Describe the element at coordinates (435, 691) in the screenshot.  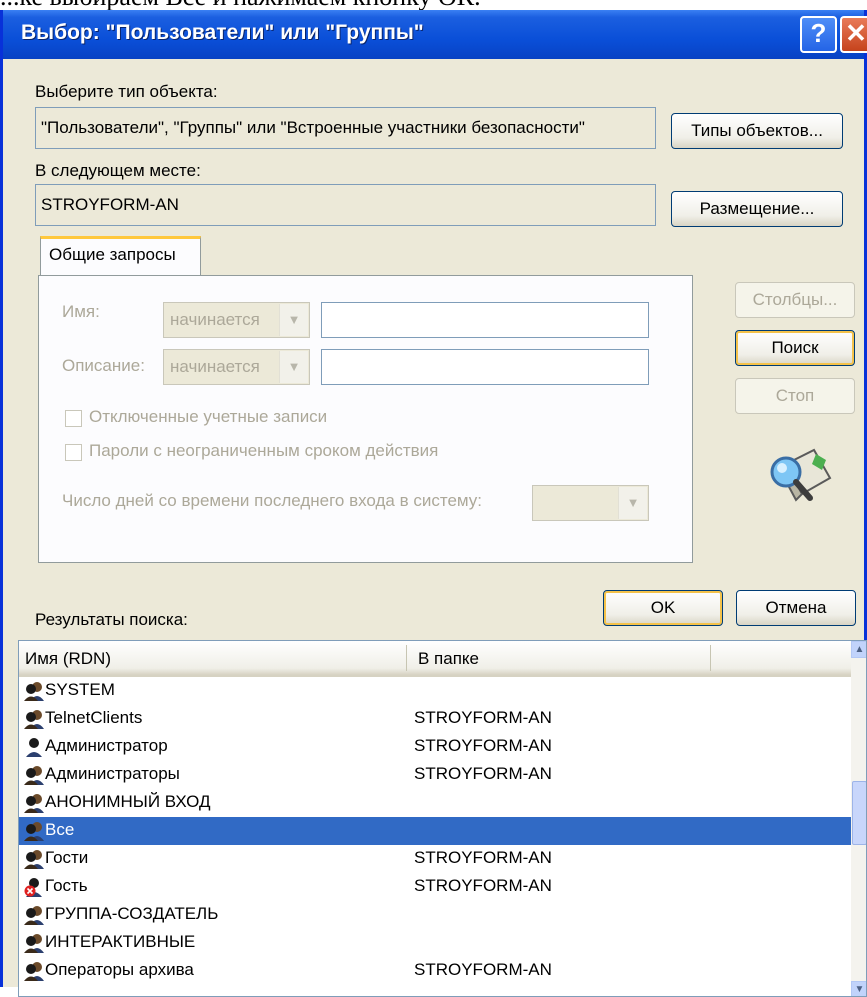
I see `list-item: SYSTEM` at that location.